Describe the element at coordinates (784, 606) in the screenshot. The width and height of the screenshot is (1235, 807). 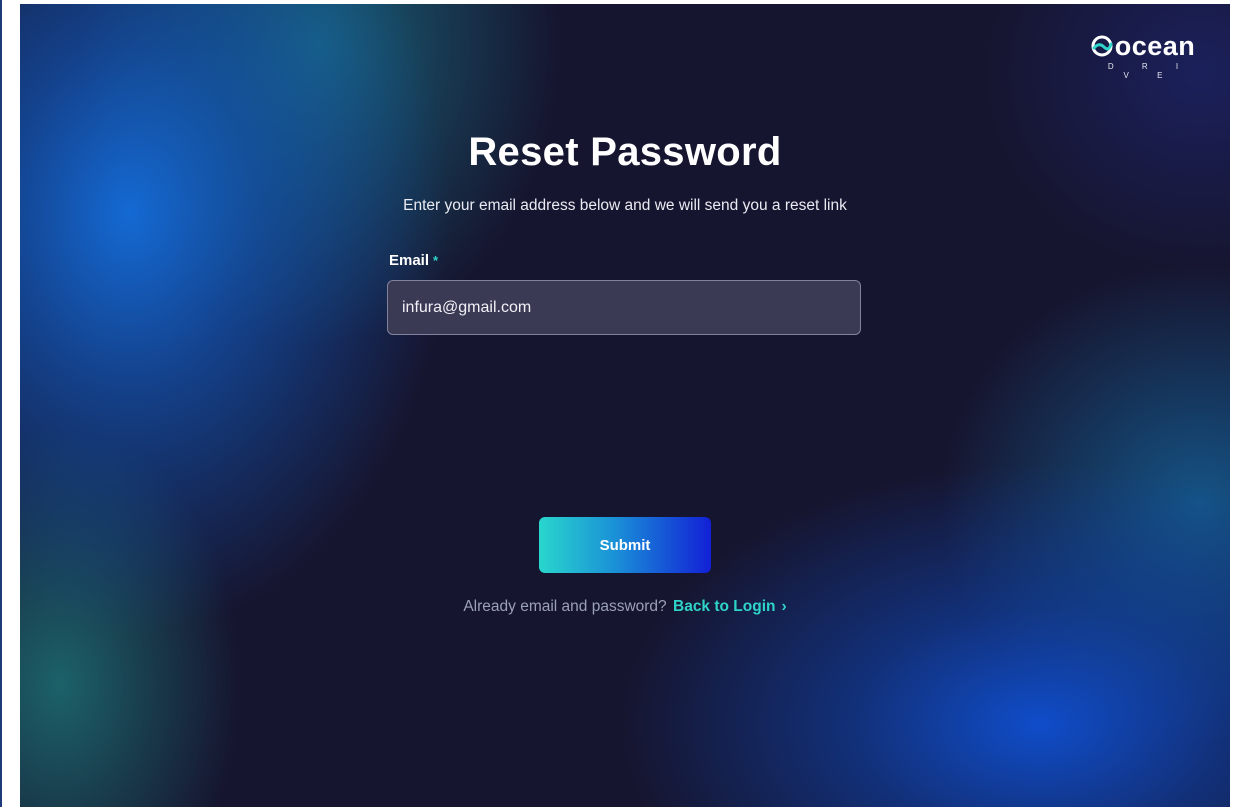
I see `chevron-right-icon: ›` at that location.